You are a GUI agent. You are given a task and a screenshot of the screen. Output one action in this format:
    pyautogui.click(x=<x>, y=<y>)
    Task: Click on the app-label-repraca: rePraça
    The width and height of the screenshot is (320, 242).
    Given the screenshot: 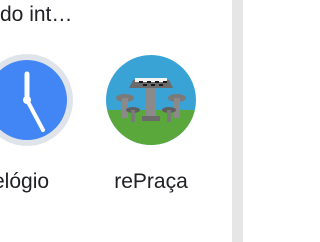 What is the action you would take?
    pyautogui.click(x=151, y=181)
    